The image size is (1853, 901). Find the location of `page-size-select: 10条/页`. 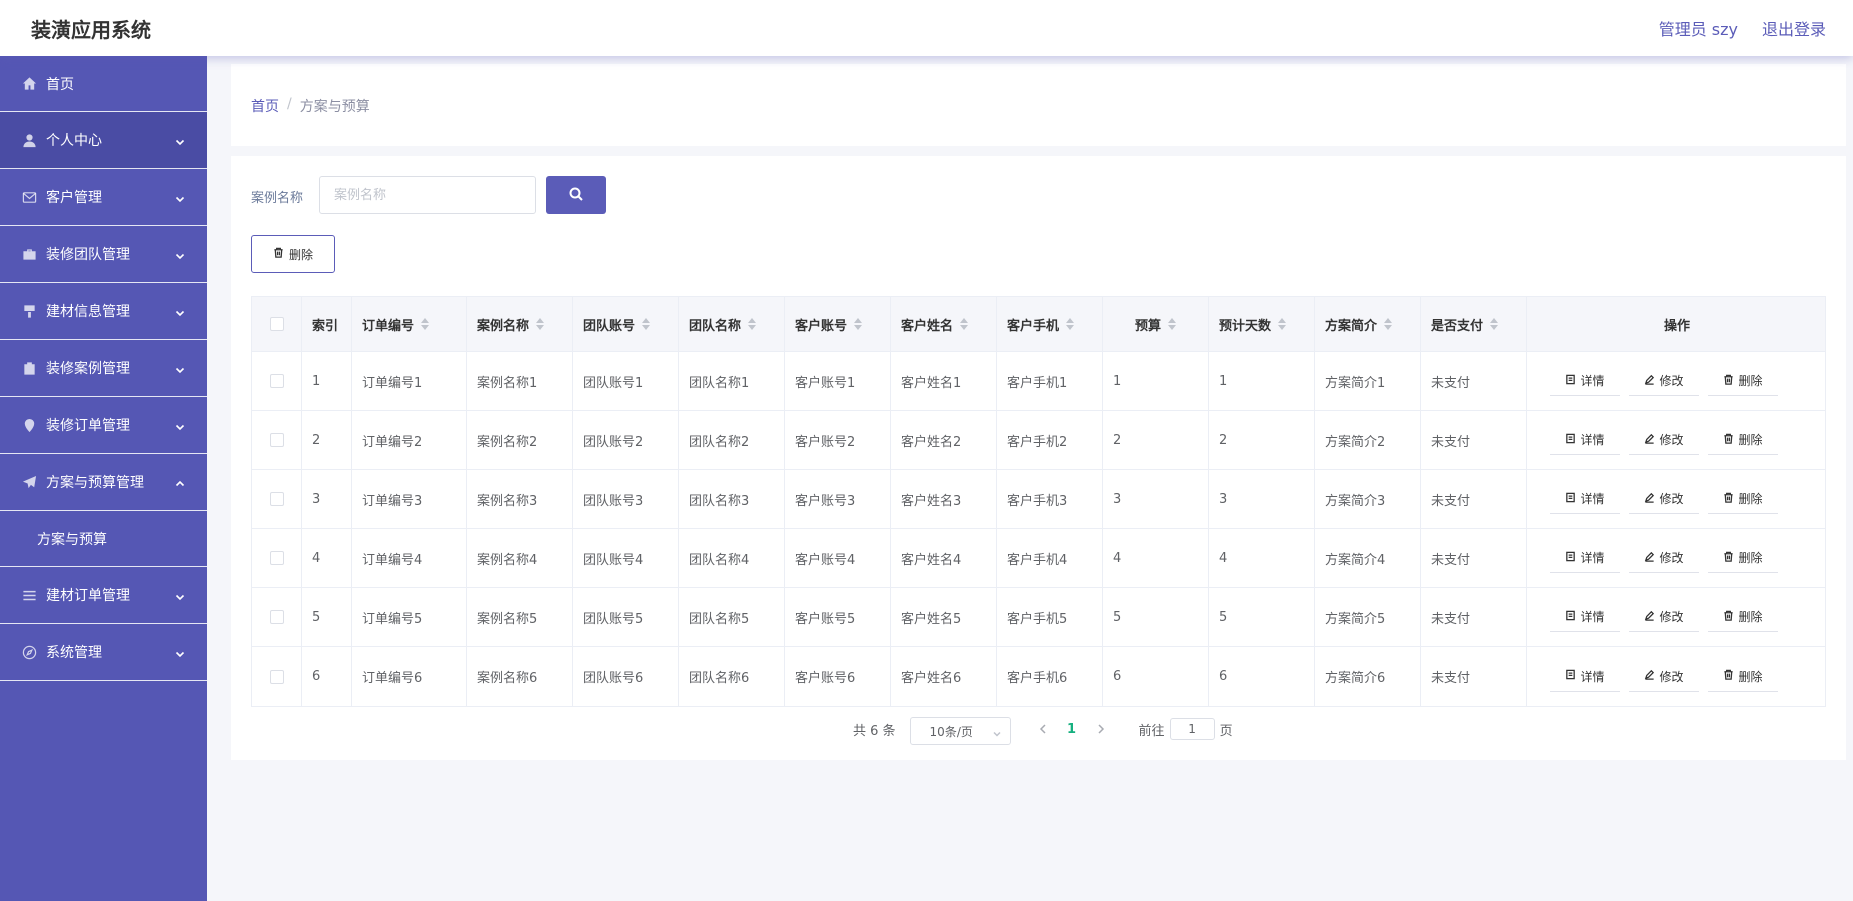

page-size-select: 10条/页 is located at coordinates (960, 731).